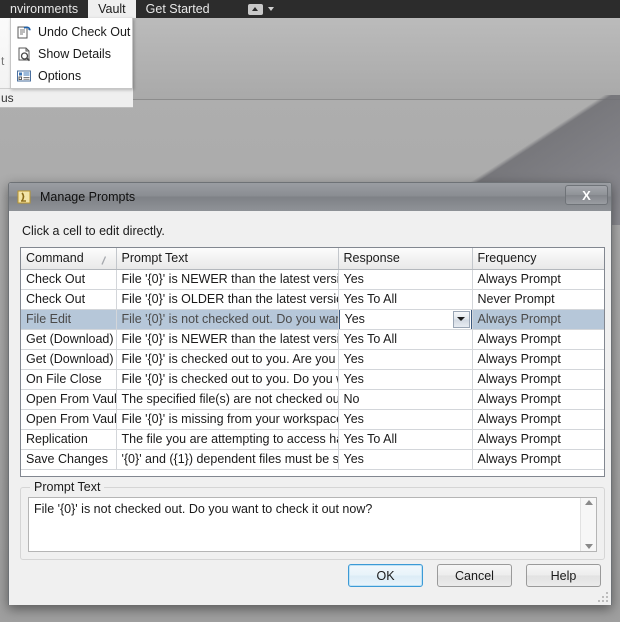  I want to click on sort-ascending-icon, so click(104, 259).